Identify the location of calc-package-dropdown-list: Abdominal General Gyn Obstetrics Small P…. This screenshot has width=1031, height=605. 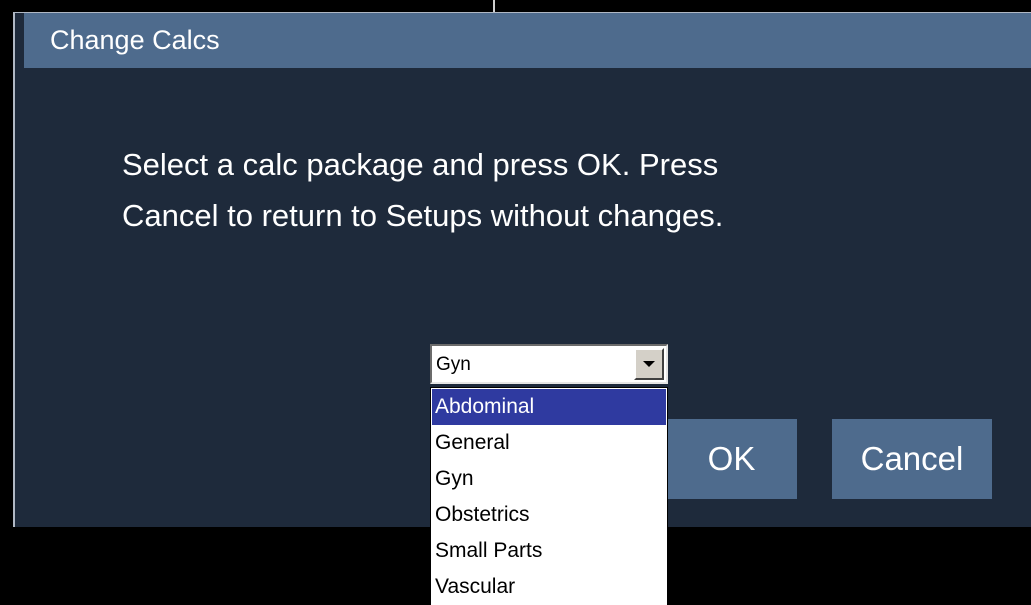
(549, 496).